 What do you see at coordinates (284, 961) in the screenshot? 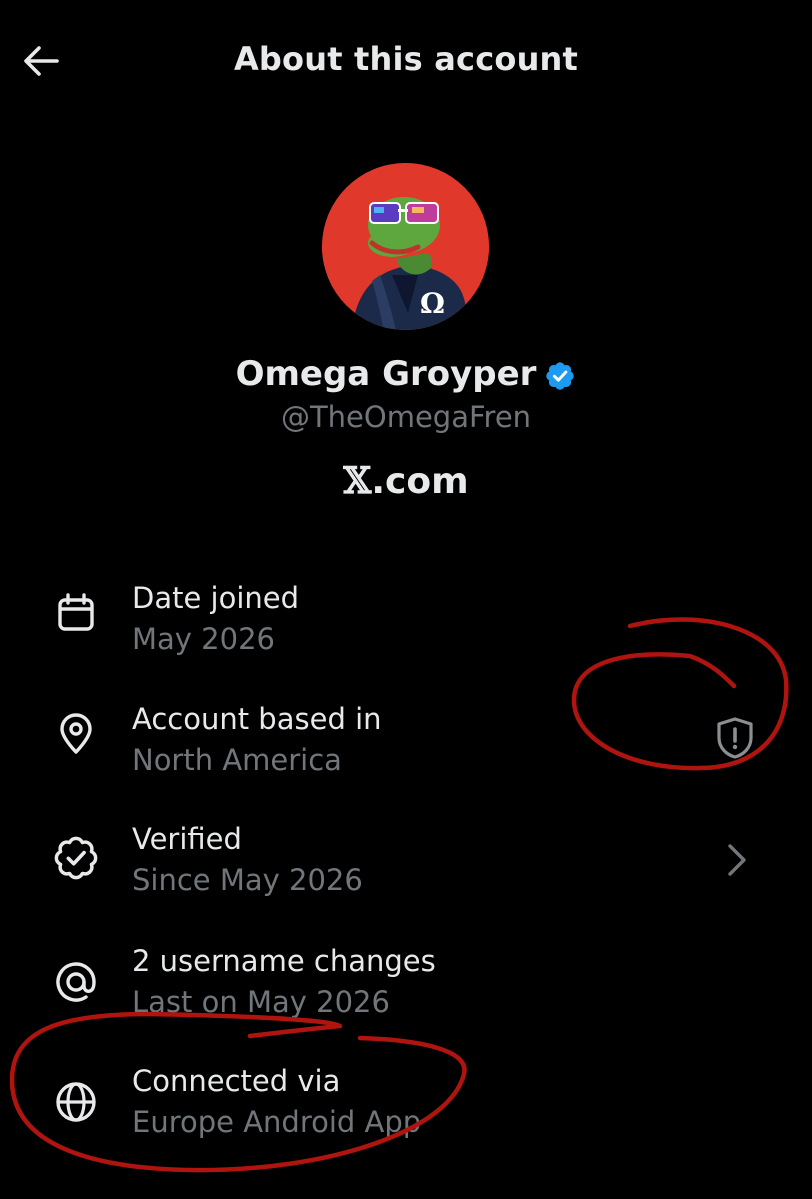
I see `row-label: 2 username changes` at bounding box center [284, 961].